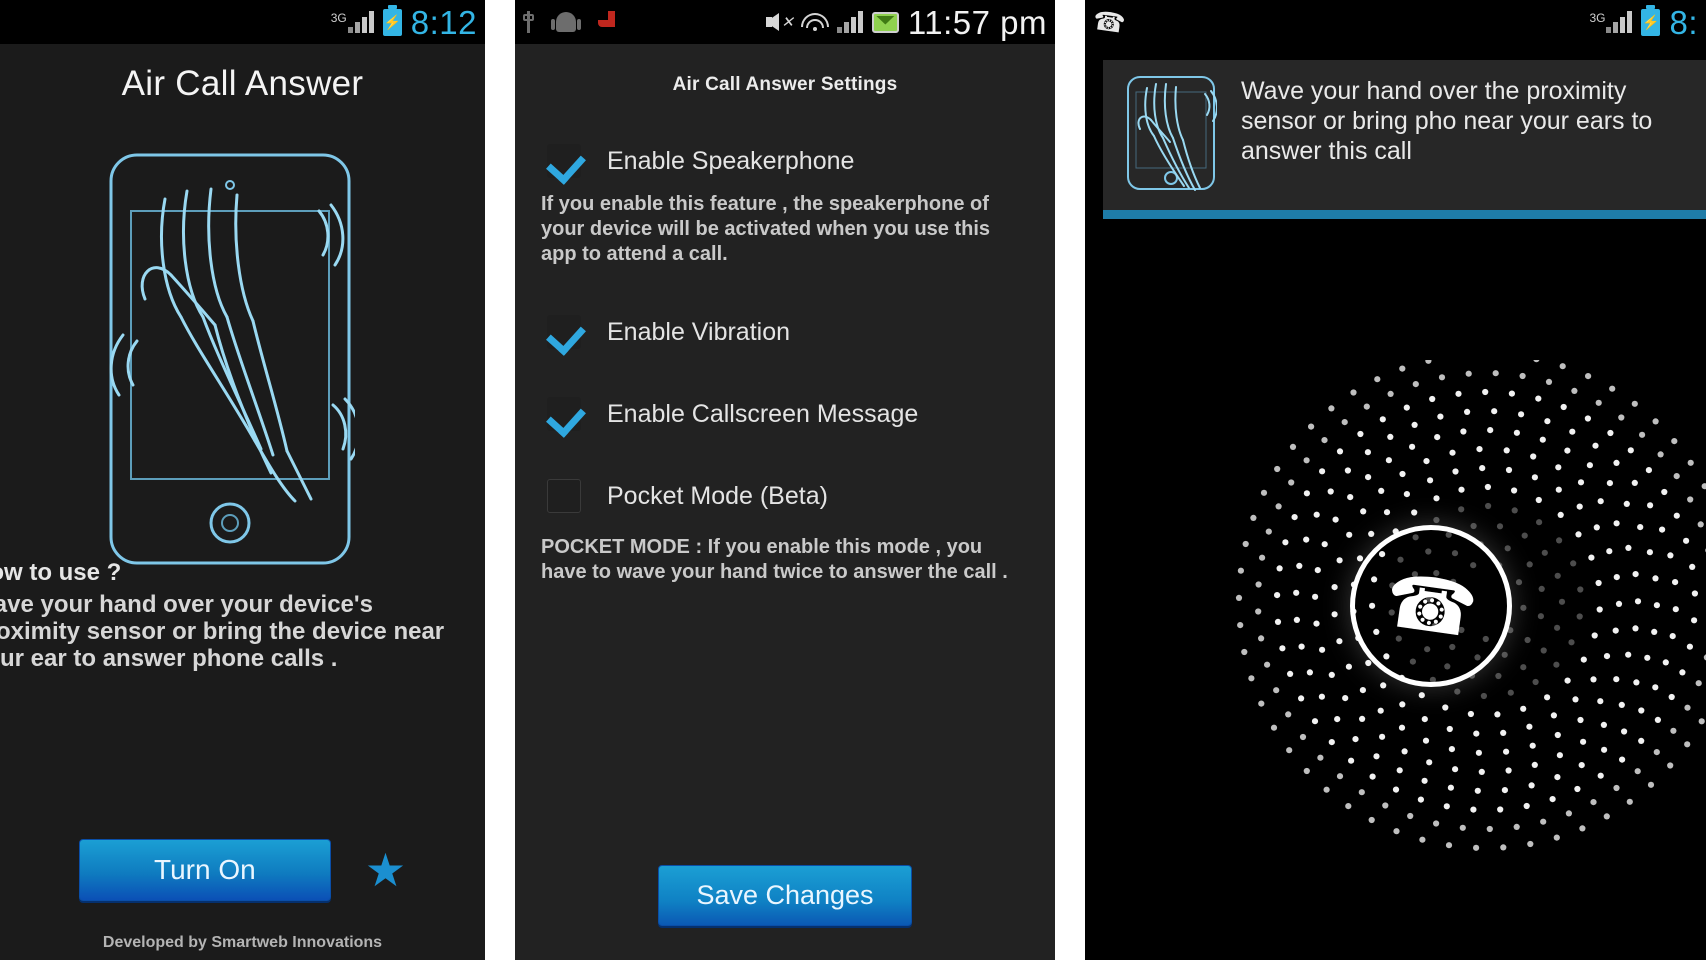 This screenshot has width=1706, height=960. I want to click on usb-icon, so click(528, 22).